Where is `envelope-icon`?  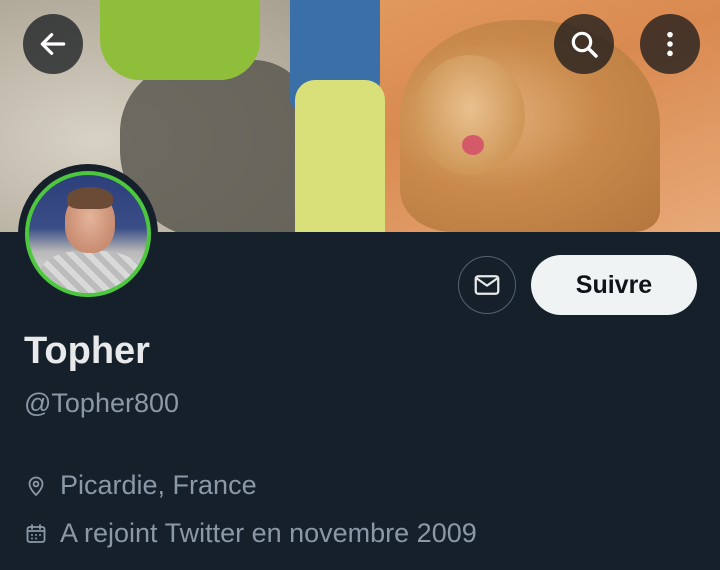
envelope-icon is located at coordinates (487, 285).